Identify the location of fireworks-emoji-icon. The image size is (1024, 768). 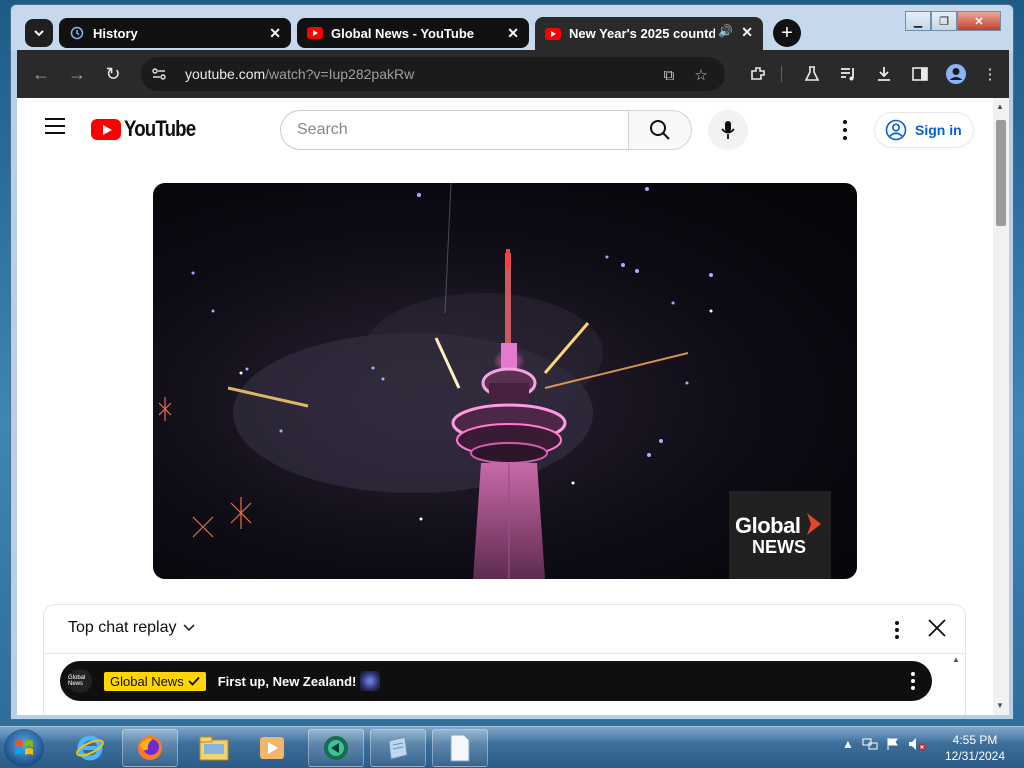
(370, 681).